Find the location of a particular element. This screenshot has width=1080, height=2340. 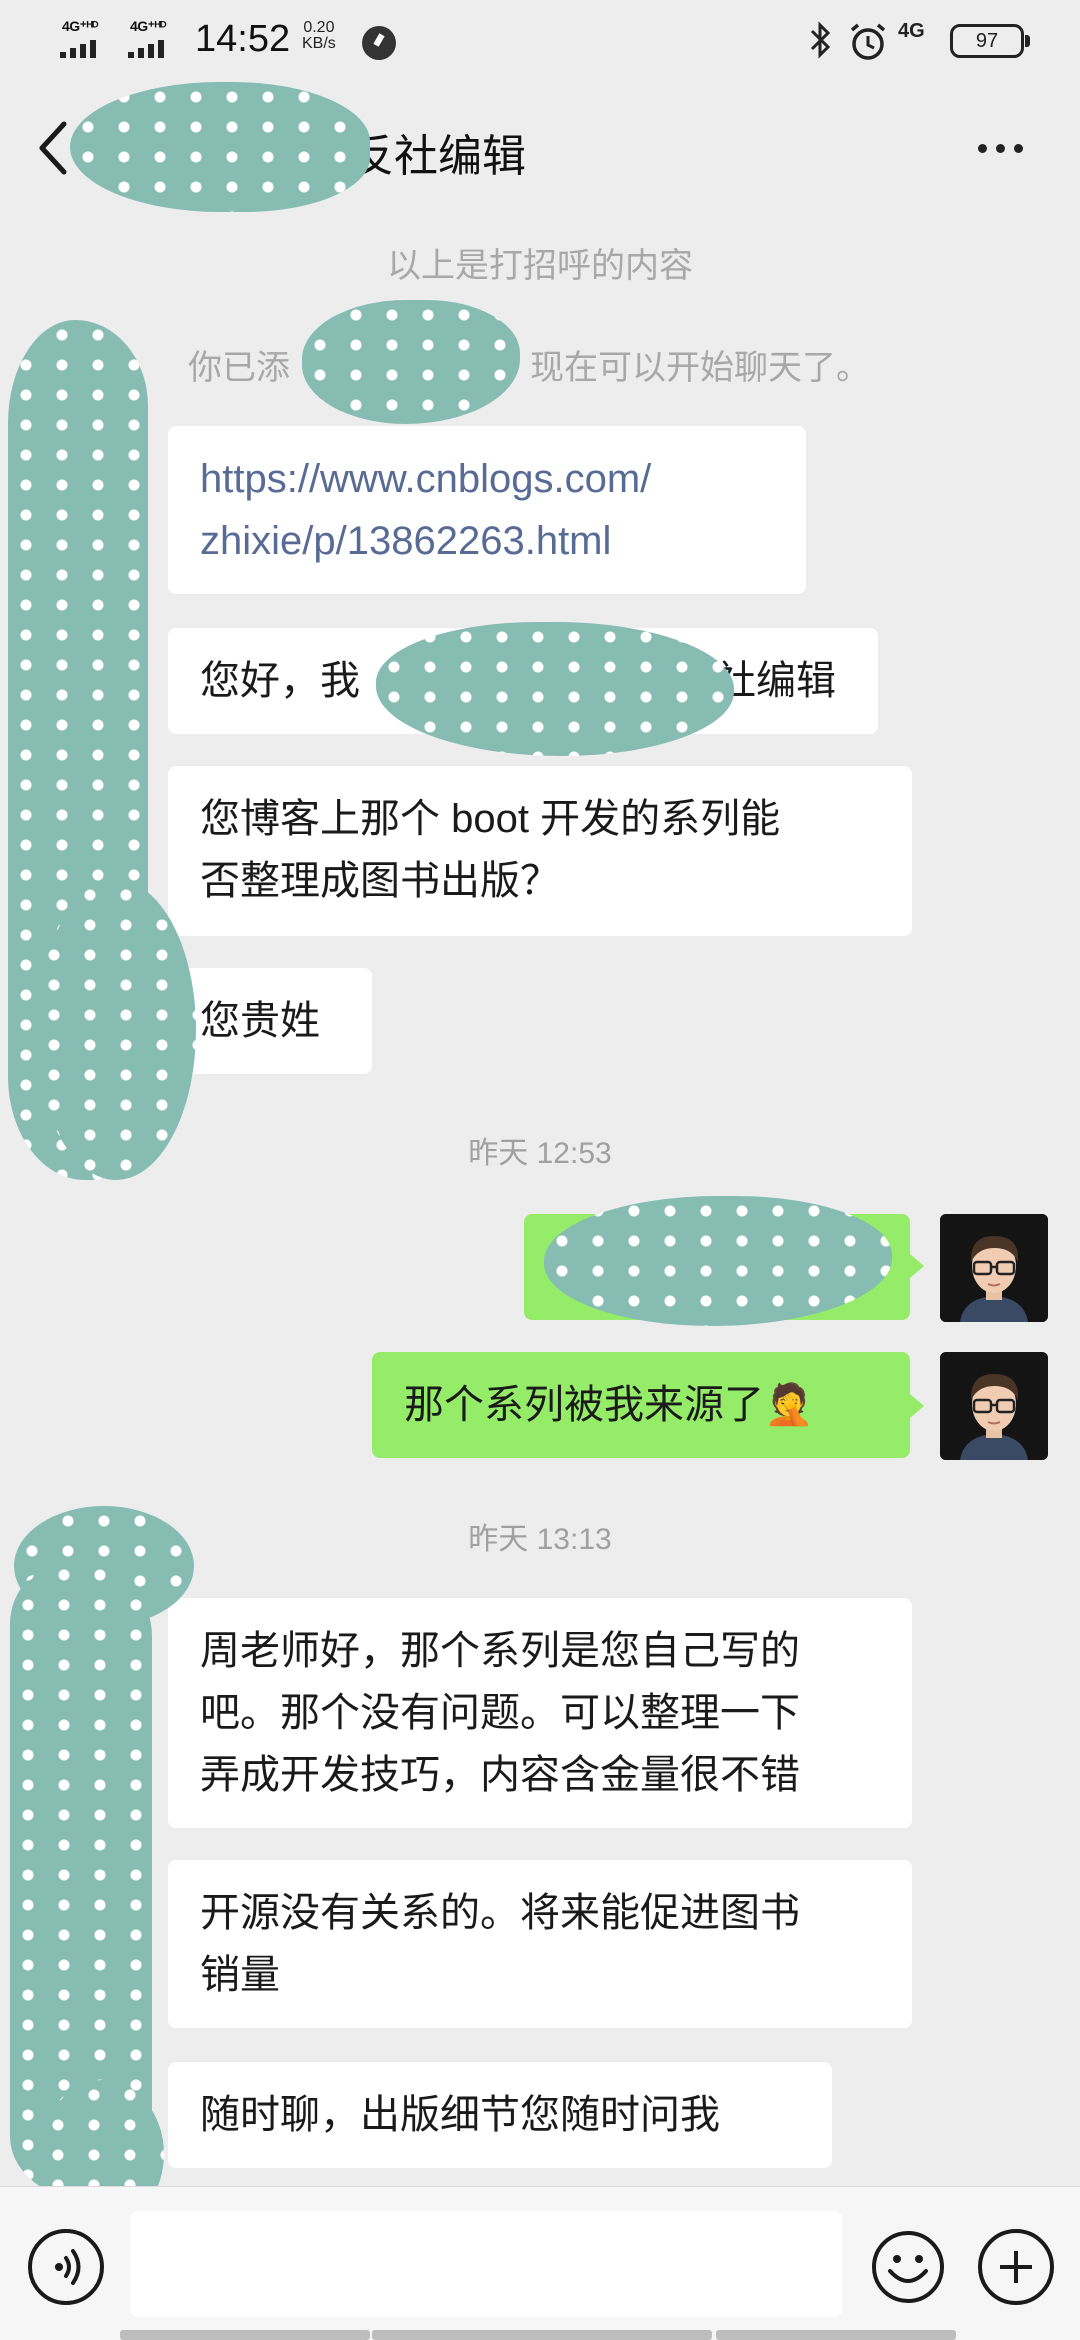

network-speed-unit: KB/s is located at coordinates (319, 43).